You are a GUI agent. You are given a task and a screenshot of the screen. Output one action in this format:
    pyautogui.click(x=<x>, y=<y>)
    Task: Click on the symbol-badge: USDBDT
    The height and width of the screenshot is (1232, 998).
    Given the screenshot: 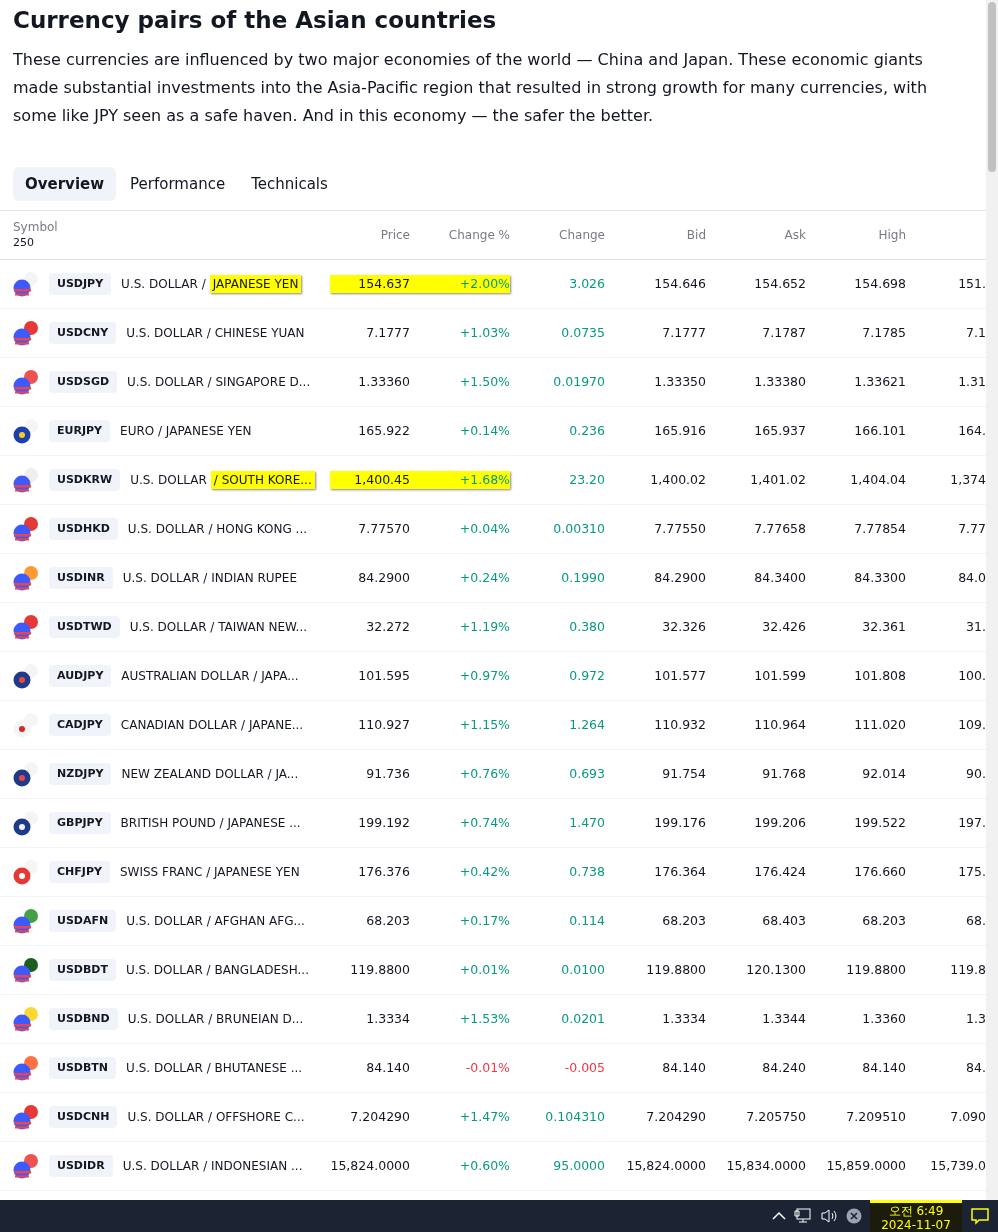 What is the action you would take?
    pyautogui.click(x=82, y=970)
    